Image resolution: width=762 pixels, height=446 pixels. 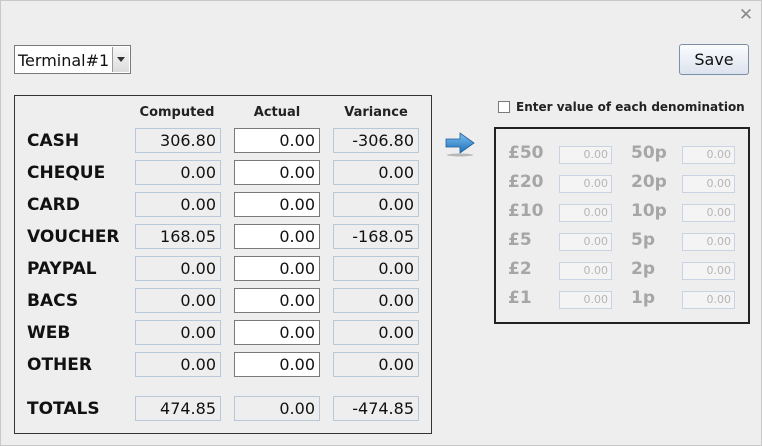 I want to click on variance-cheque: 0.00, so click(x=376, y=172).